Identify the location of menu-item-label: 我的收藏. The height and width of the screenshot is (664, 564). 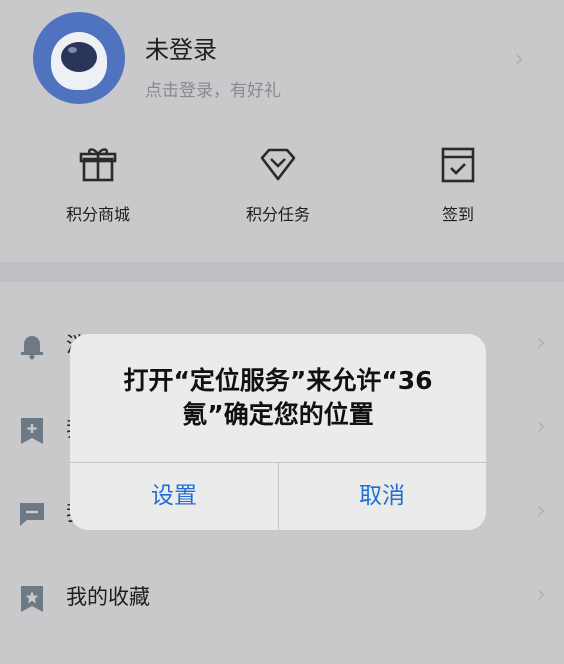
(108, 597).